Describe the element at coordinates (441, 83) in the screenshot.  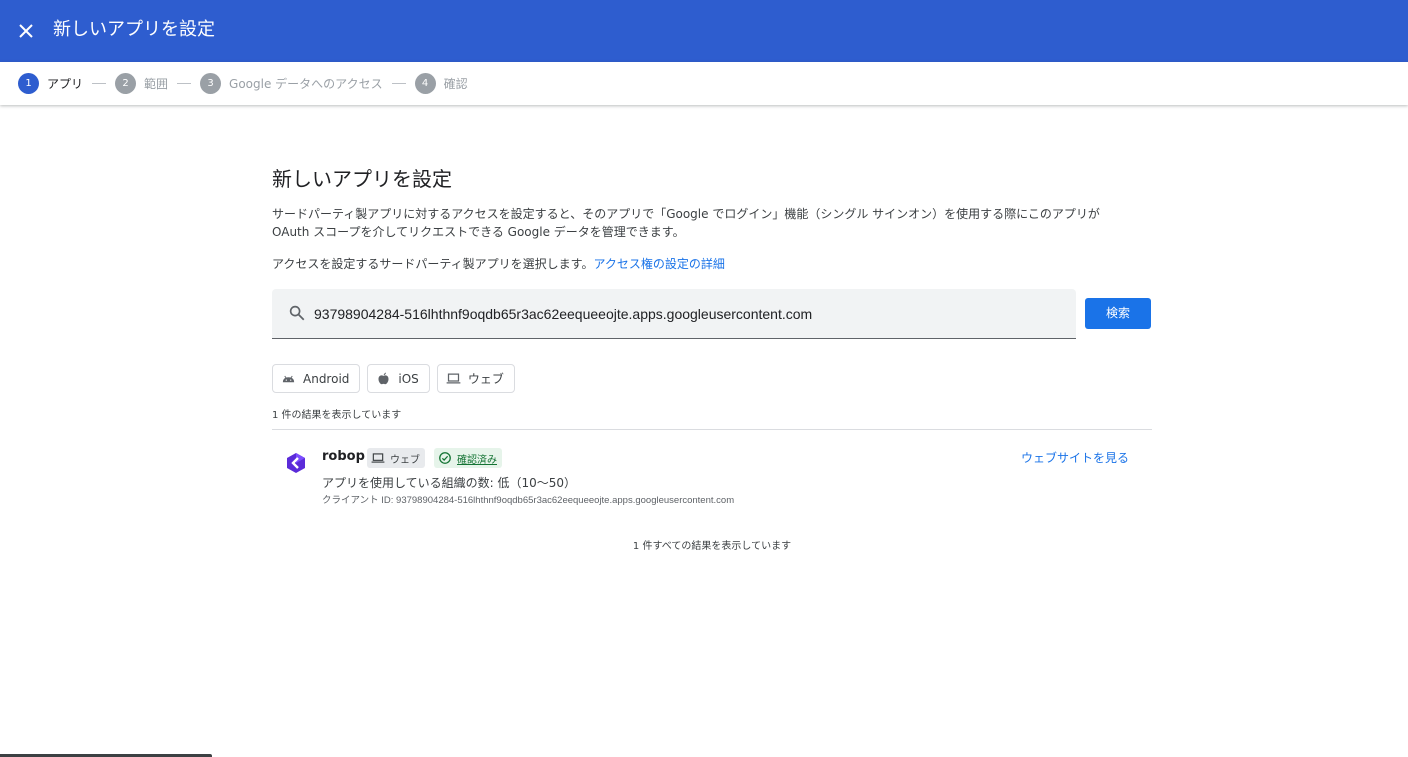
I see `step-confirm: 4 確認` at that location.